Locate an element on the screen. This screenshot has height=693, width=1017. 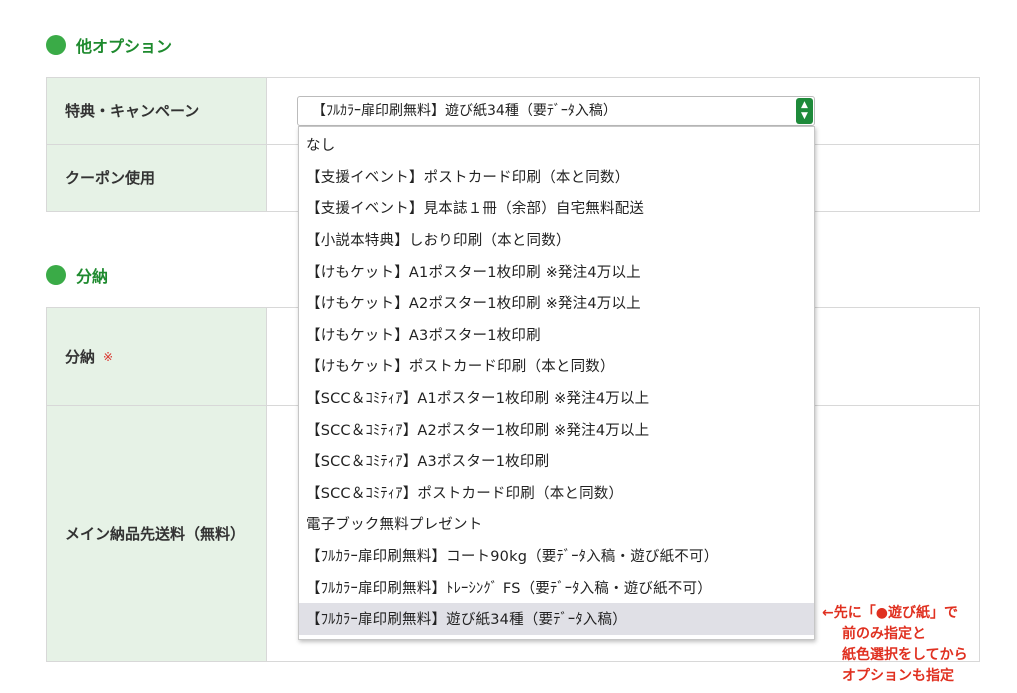
dropdown-option: 【けもケット】A3ポスター1枚印刷 is located at coordinates (556, 335).